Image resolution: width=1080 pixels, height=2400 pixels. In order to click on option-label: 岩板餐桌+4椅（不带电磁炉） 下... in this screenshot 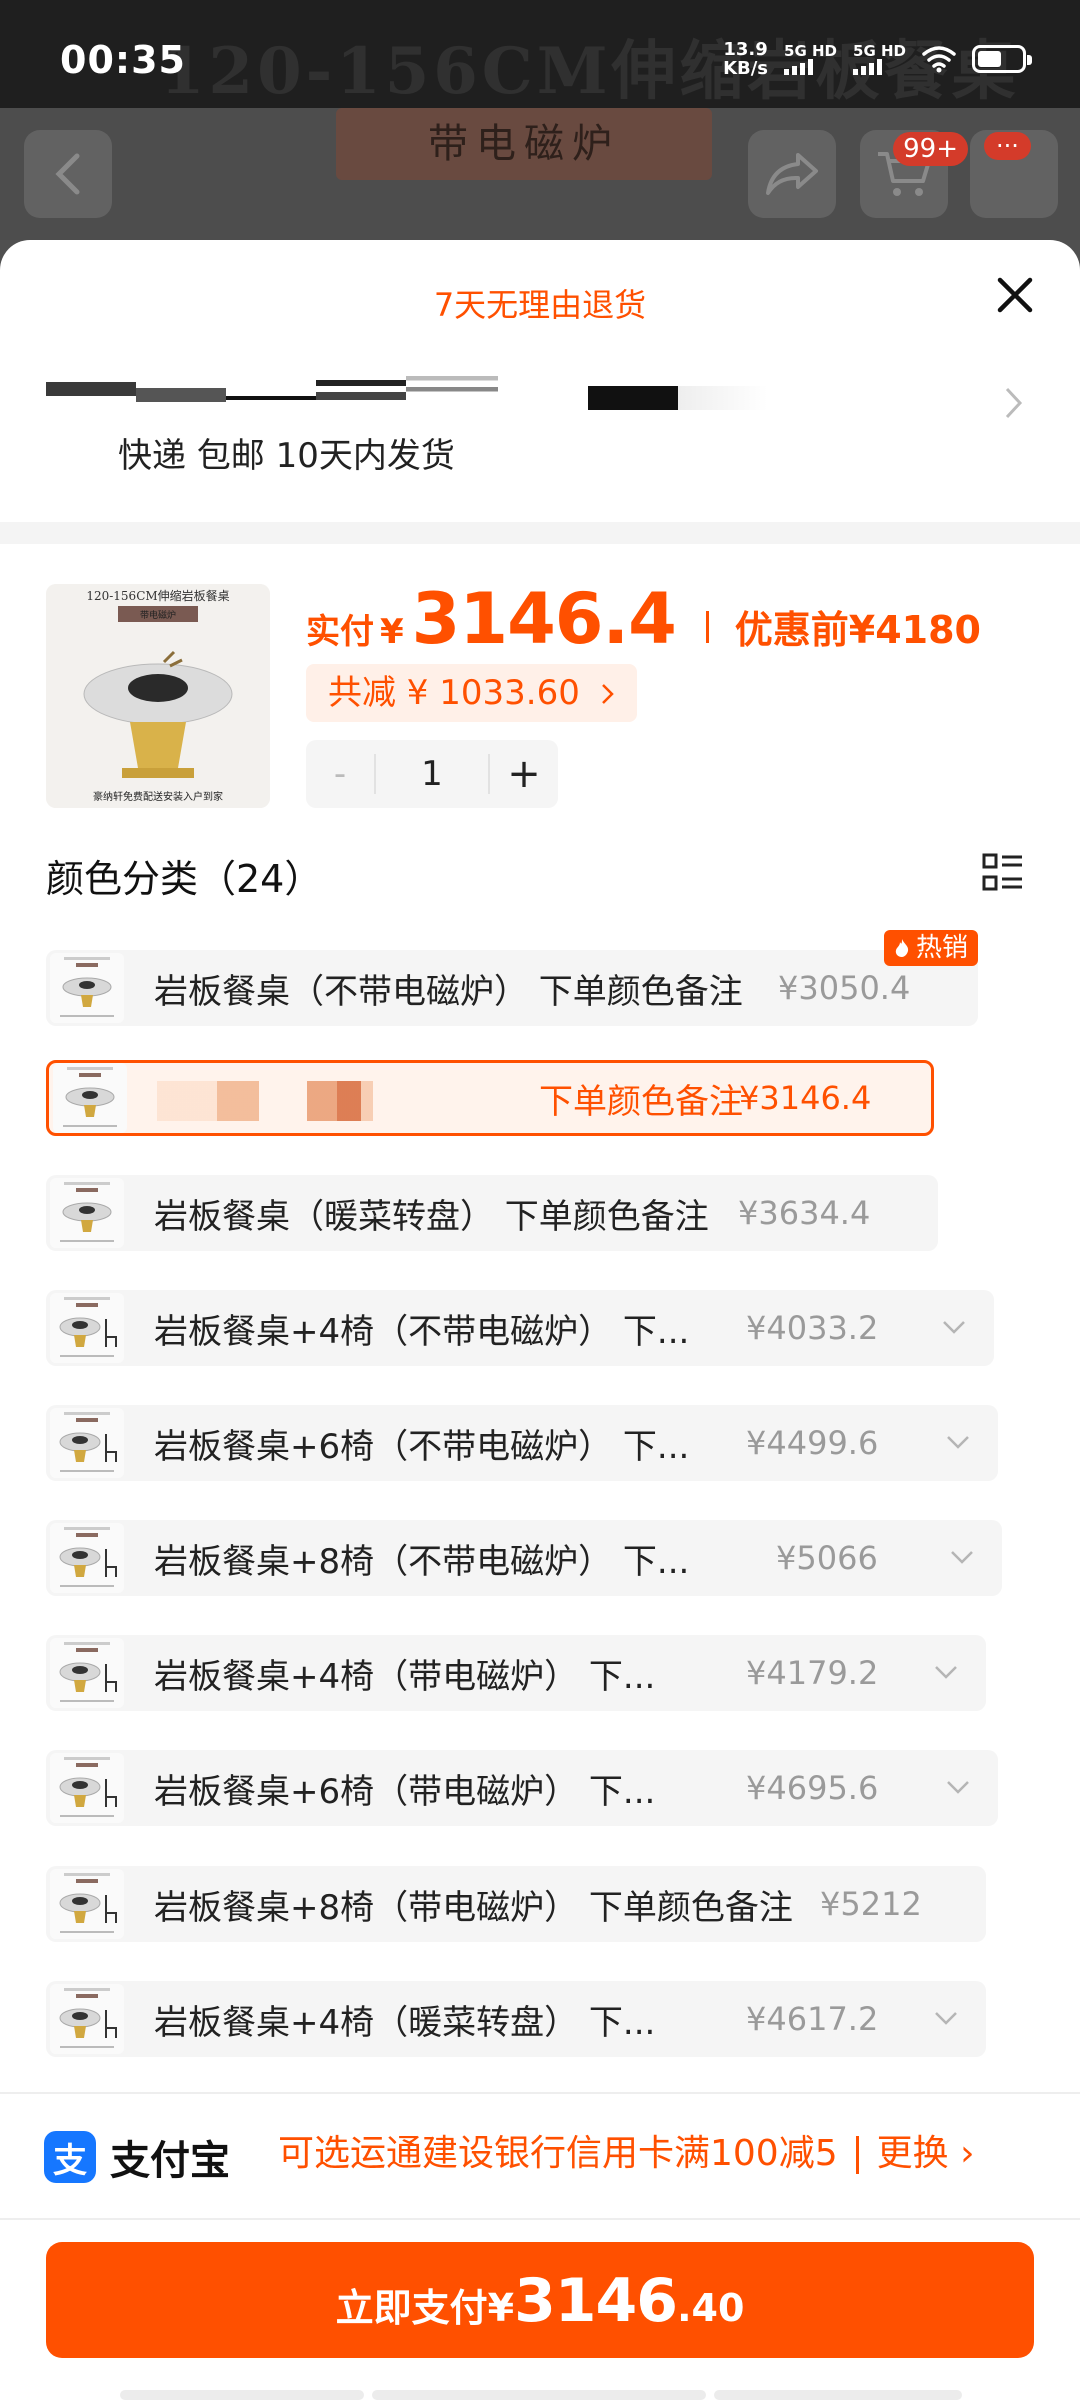, I will do `click(422, 1331)`.